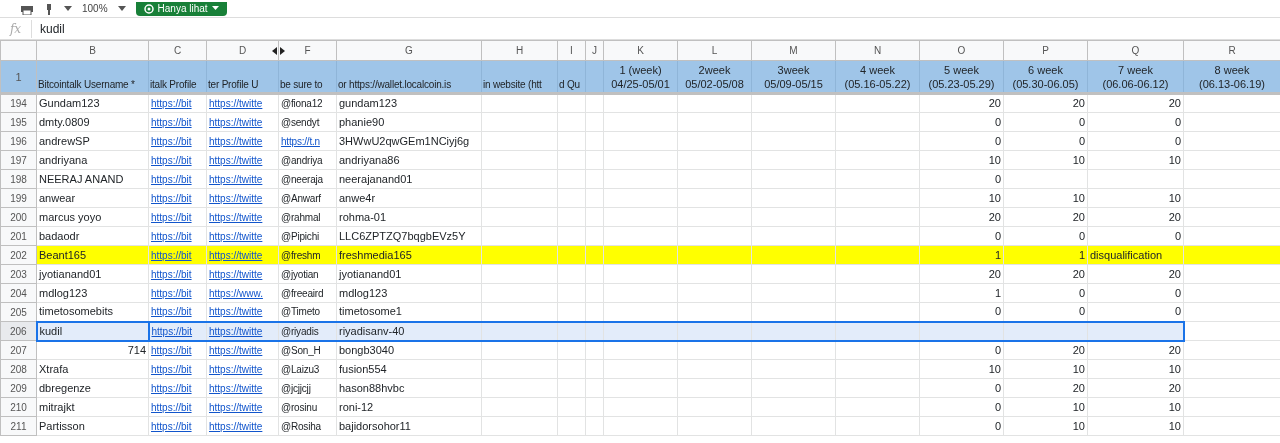 Image resolution: width=1280 pixels, height=443 pixels. What do you see at coordinates (793, 50) in the screenshot?
I see `column-header: M` at bounding box center [793, 50].